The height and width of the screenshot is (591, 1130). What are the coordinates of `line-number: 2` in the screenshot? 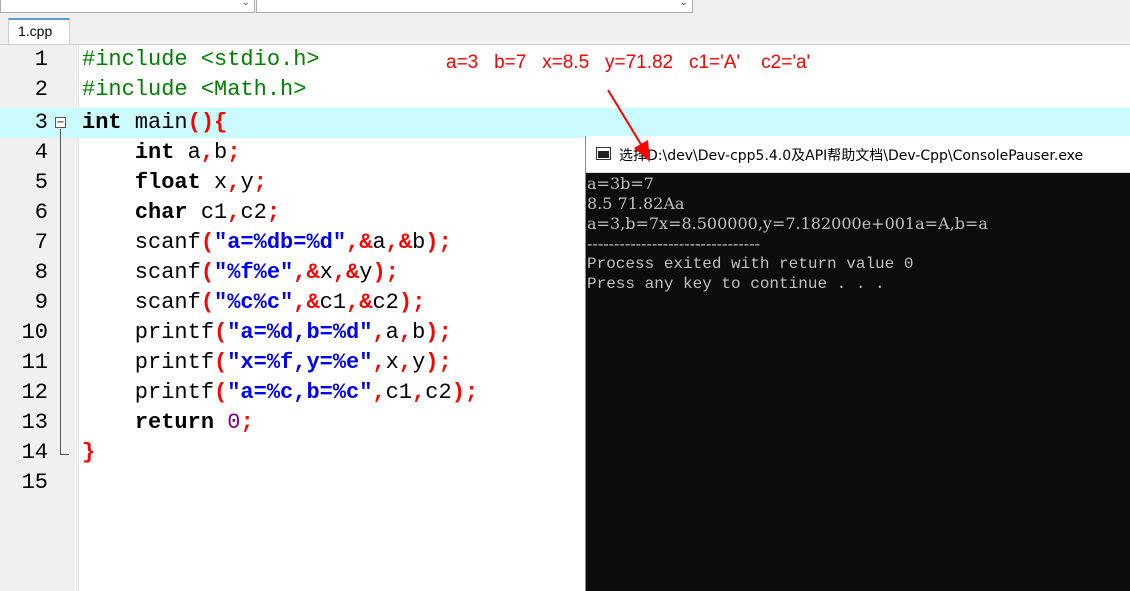 It's located at (41, 89).